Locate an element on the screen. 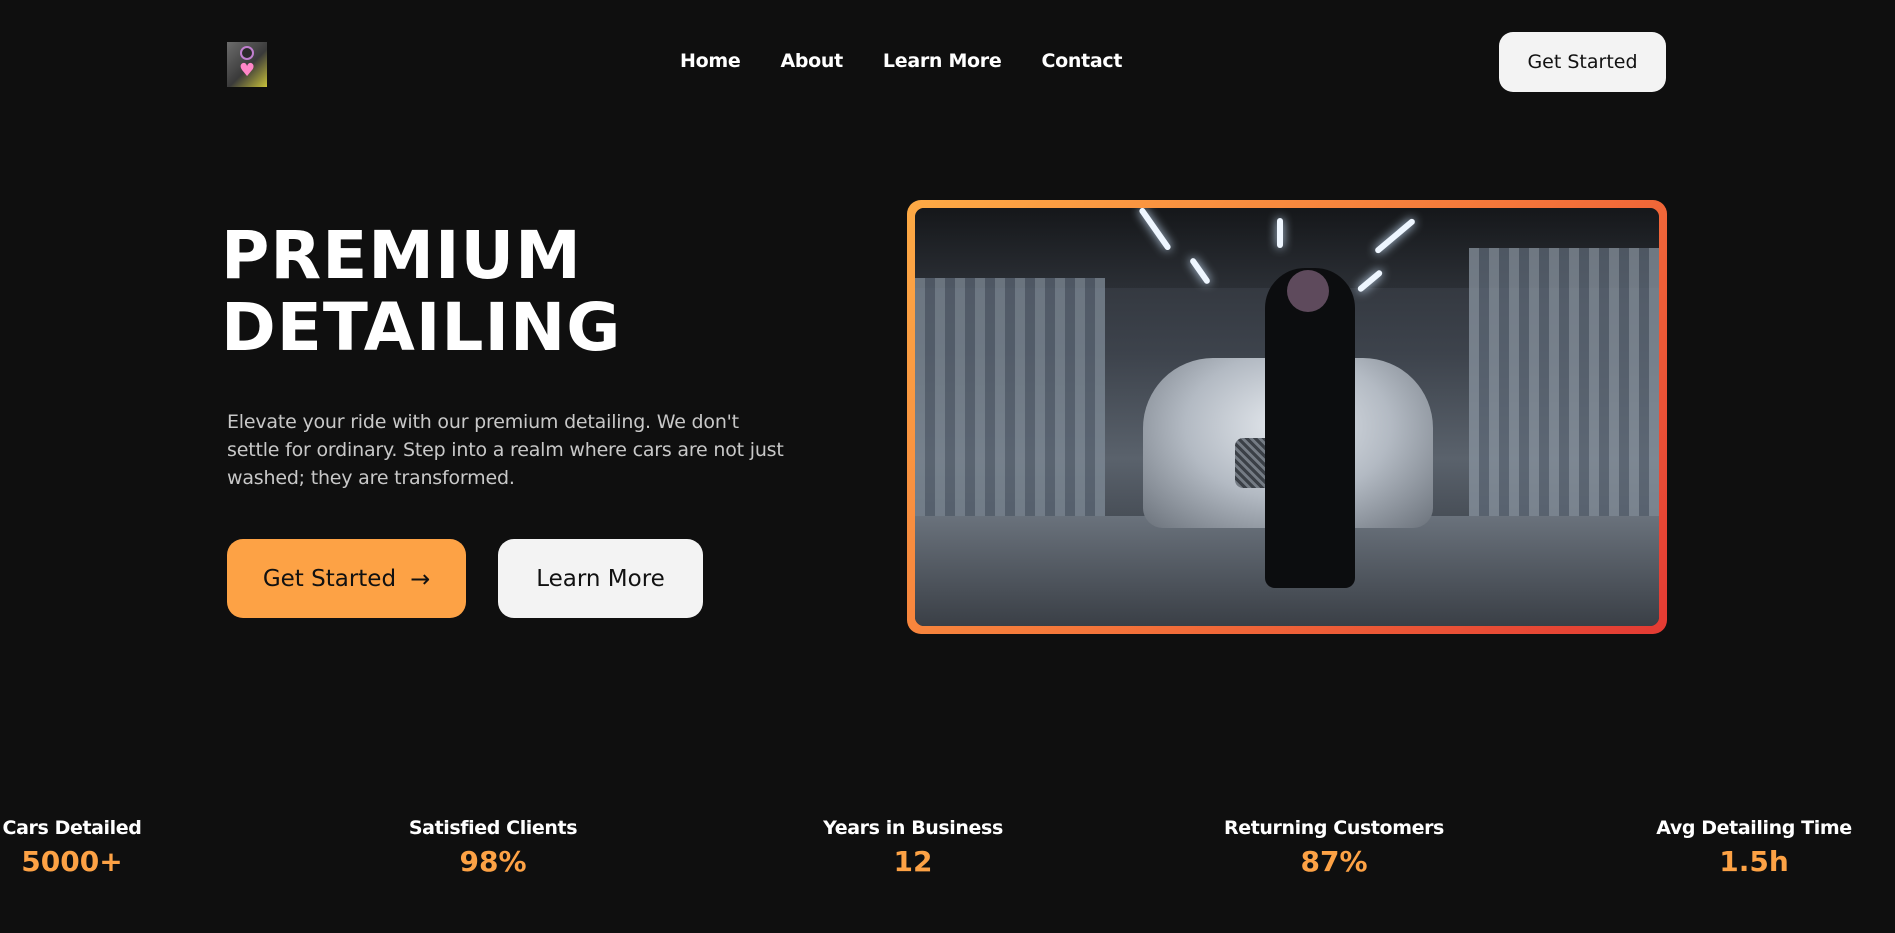  nav-link-contact: Contact is located at coordinates (1081, 61).